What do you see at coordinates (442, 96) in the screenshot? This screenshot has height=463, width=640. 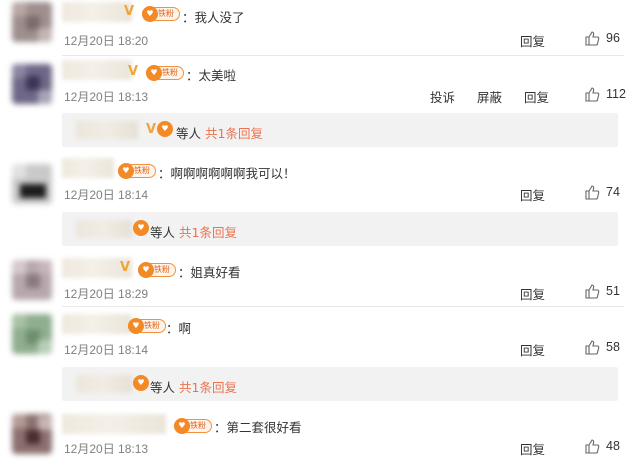 I see `report-button: 投诉` at bounding box center [442, 96].